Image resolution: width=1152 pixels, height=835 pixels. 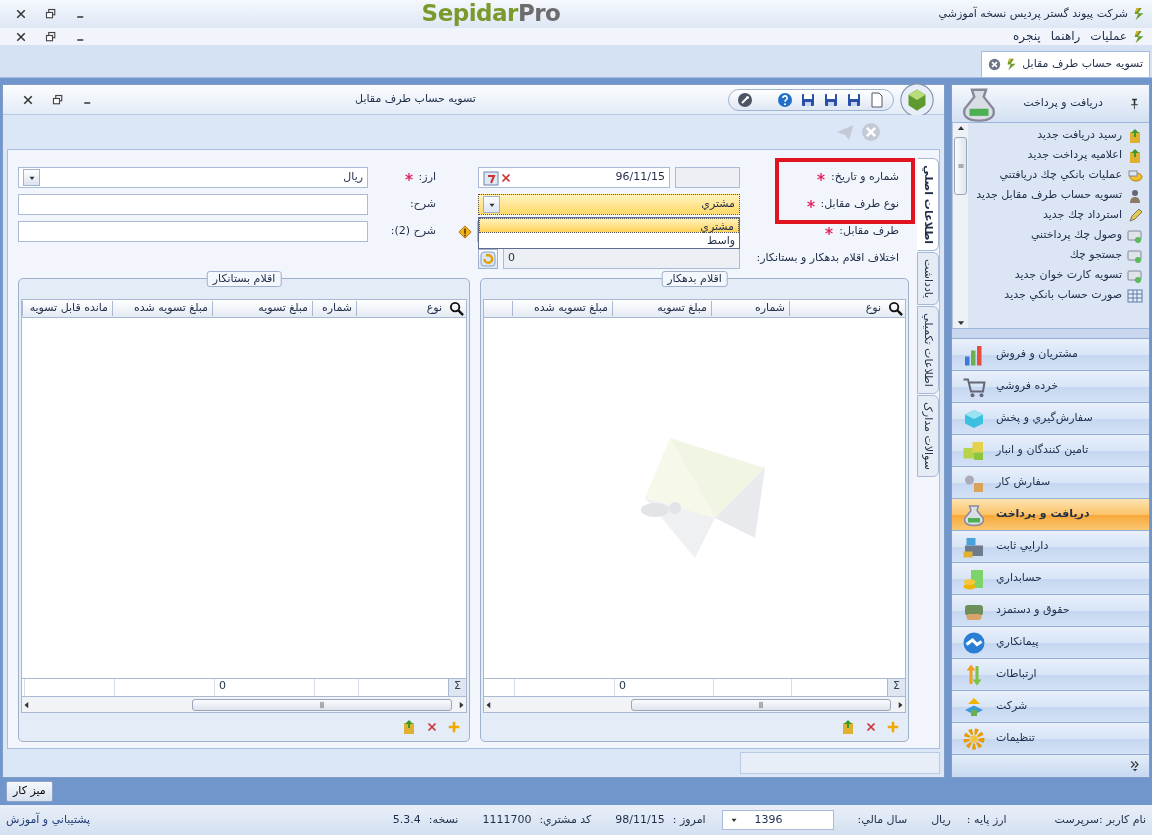 I want to click on base-currency-value: ریال, so click(x=941, y=820).